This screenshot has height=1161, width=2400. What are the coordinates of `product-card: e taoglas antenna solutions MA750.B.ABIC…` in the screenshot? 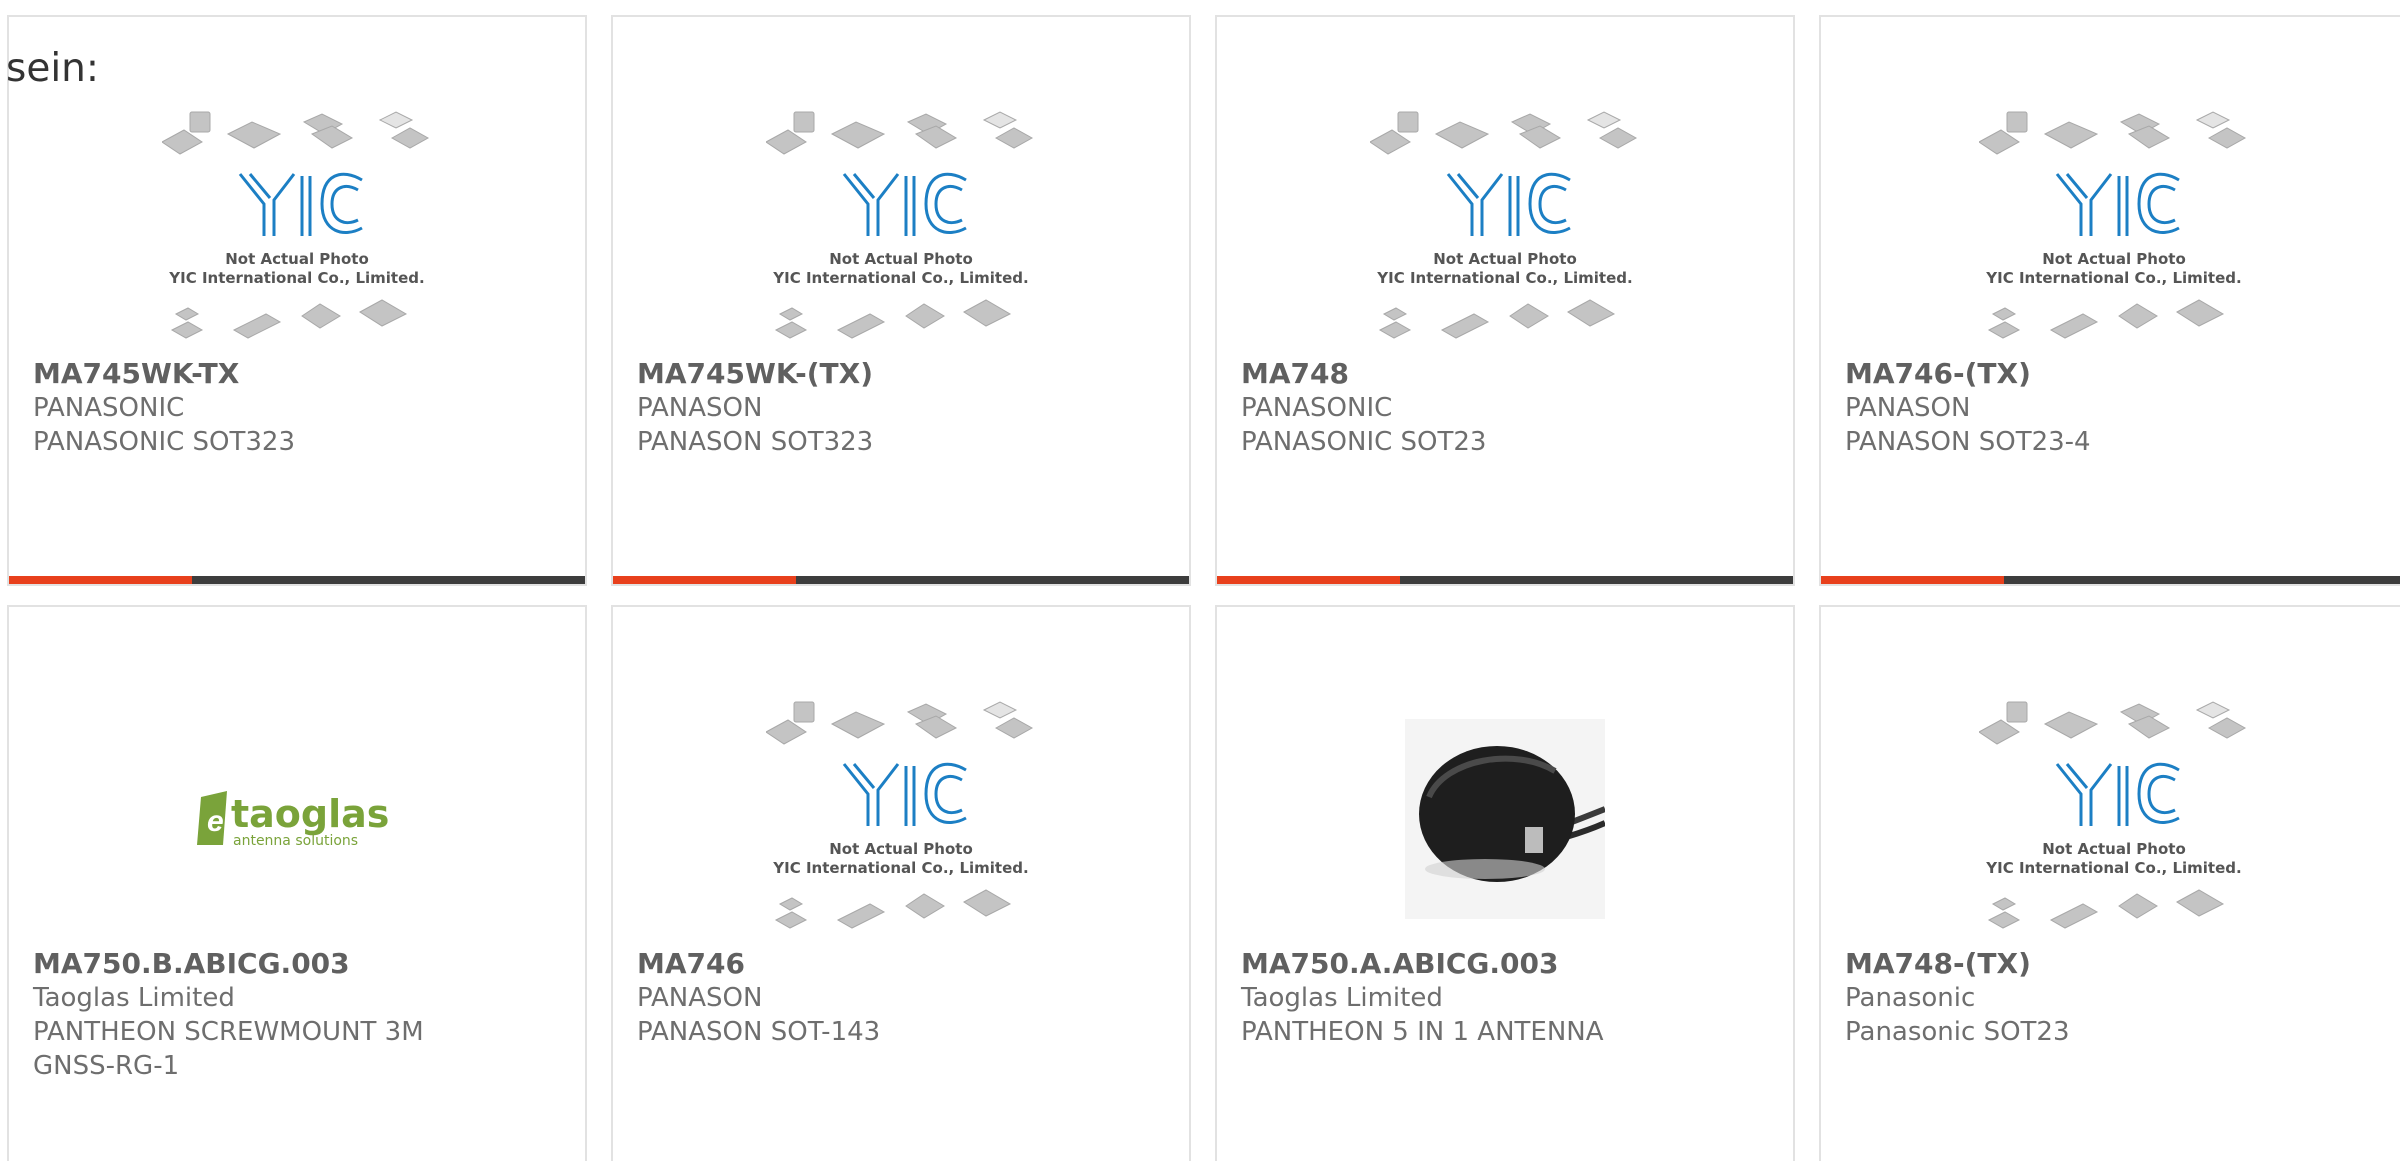 It's located at (297, 883).